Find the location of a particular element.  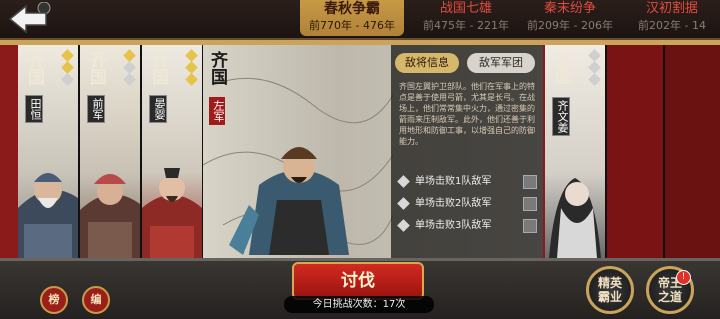

era-tab-qinmo: 秦末纷争 前209年 - 206年 is located at coordinates (570, 18).